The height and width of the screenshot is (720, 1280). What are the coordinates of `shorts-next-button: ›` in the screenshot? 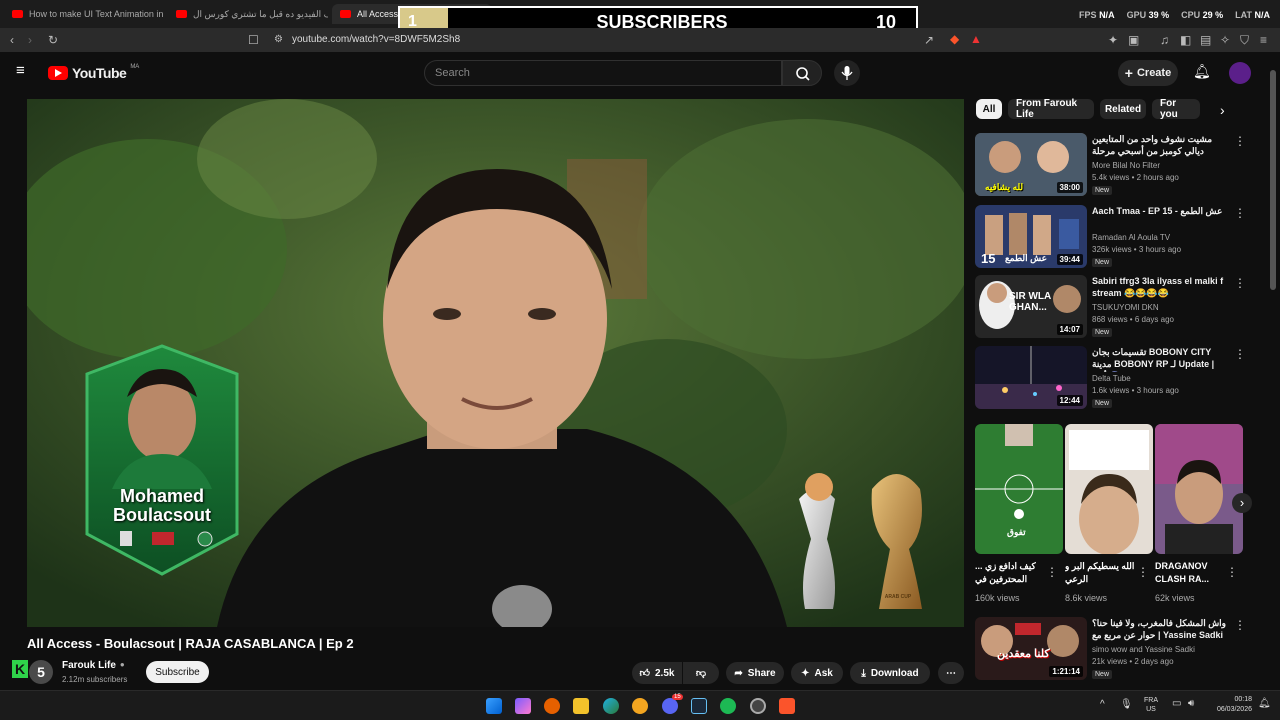 It's located at (1242, 503).